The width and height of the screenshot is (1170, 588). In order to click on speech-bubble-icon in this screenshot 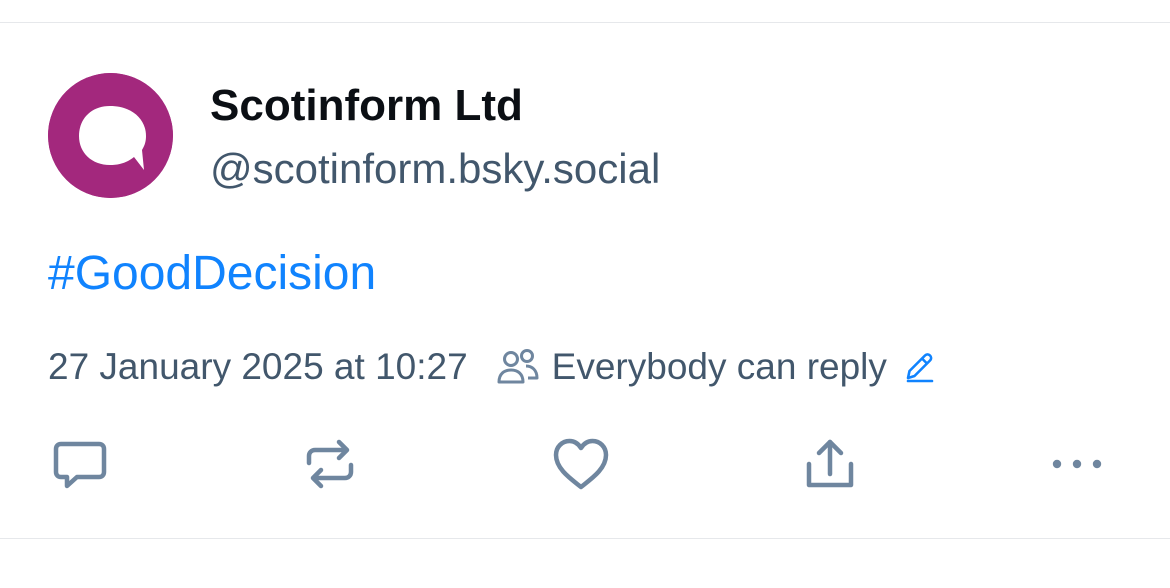, I will do `click(80, 465)`.